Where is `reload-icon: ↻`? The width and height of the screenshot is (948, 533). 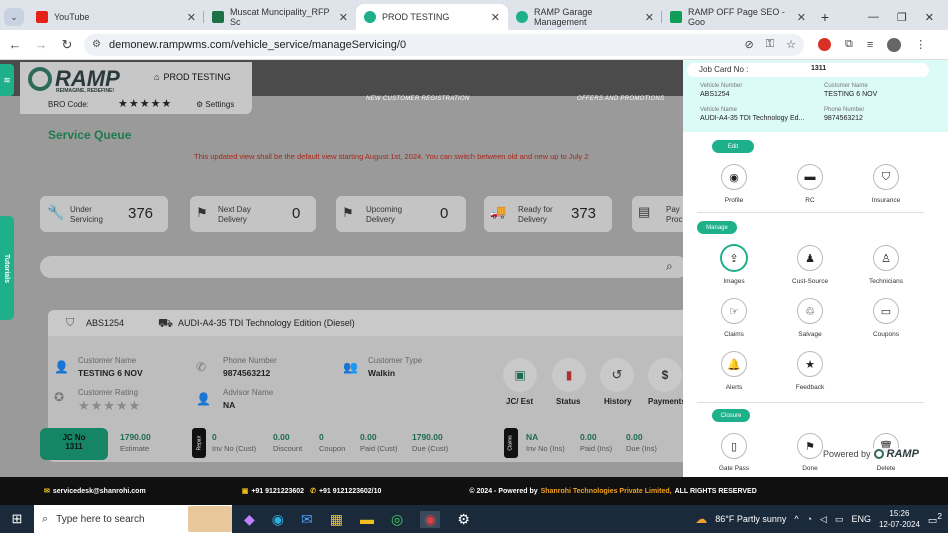 reload-icon: ↻ is located at coordinates (67, 45).